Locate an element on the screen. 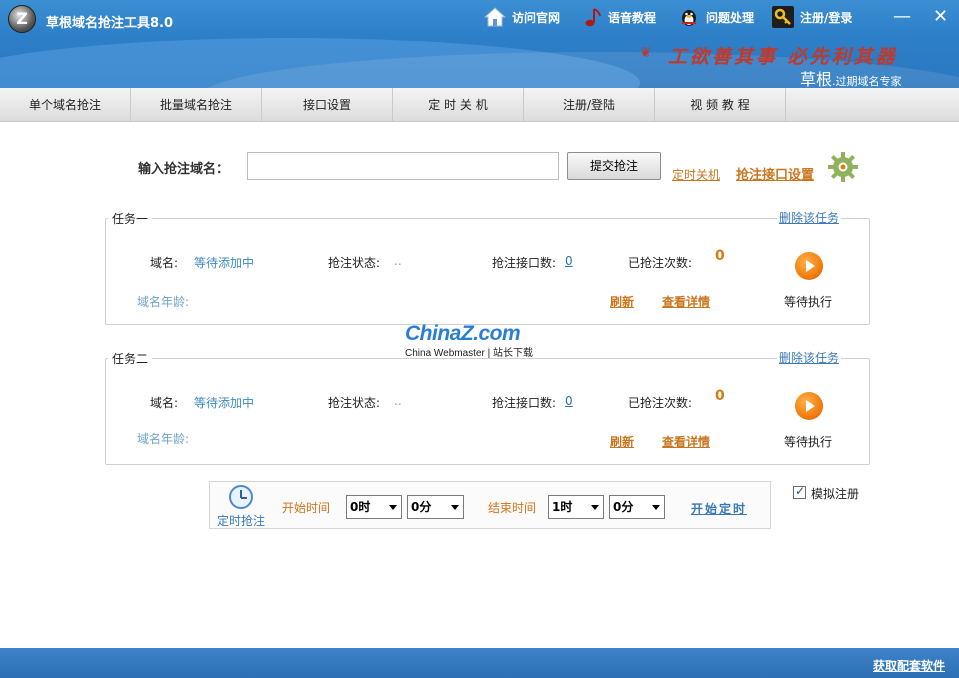 The height and width of the screenshot is (678, 959). brand-name: 草根 is located at coordinates (816, 79).